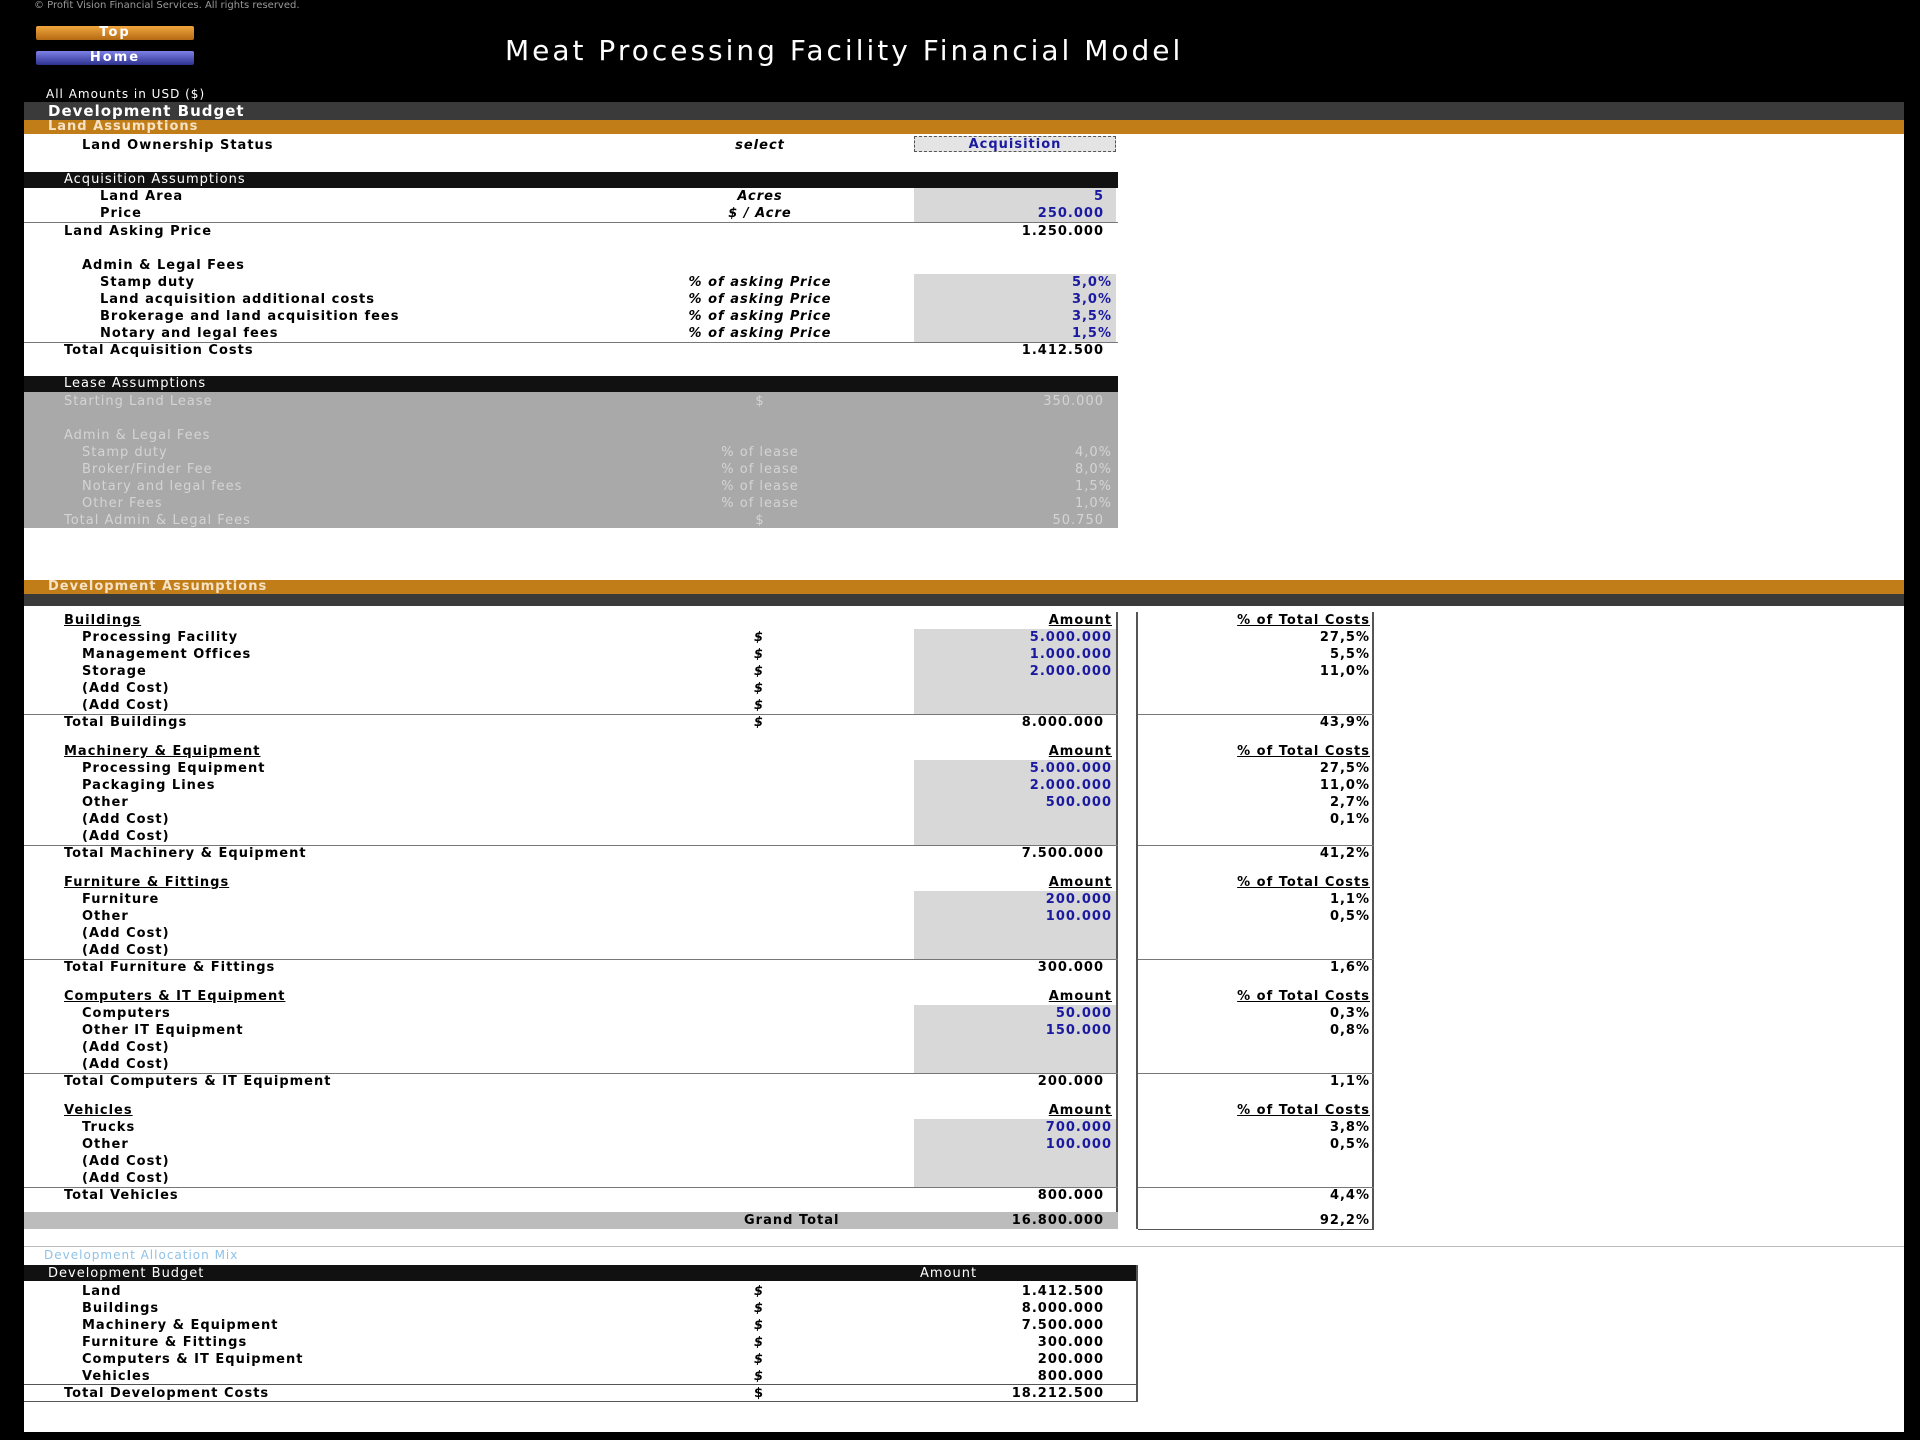  Describe the element at coordinates (1015, 144) in the screenshot. I see `land-ownership-value: Acquisition` at that location.